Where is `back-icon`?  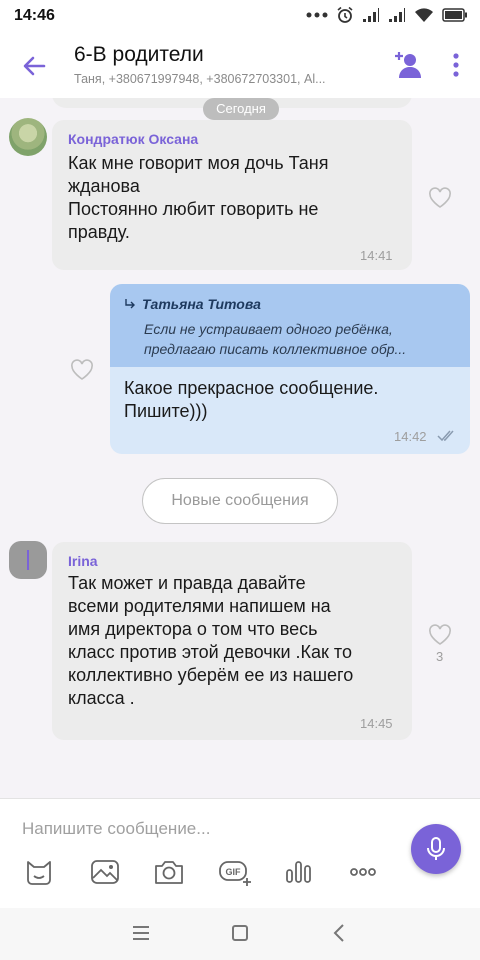 back-icon is located at coordinates (340, 933).